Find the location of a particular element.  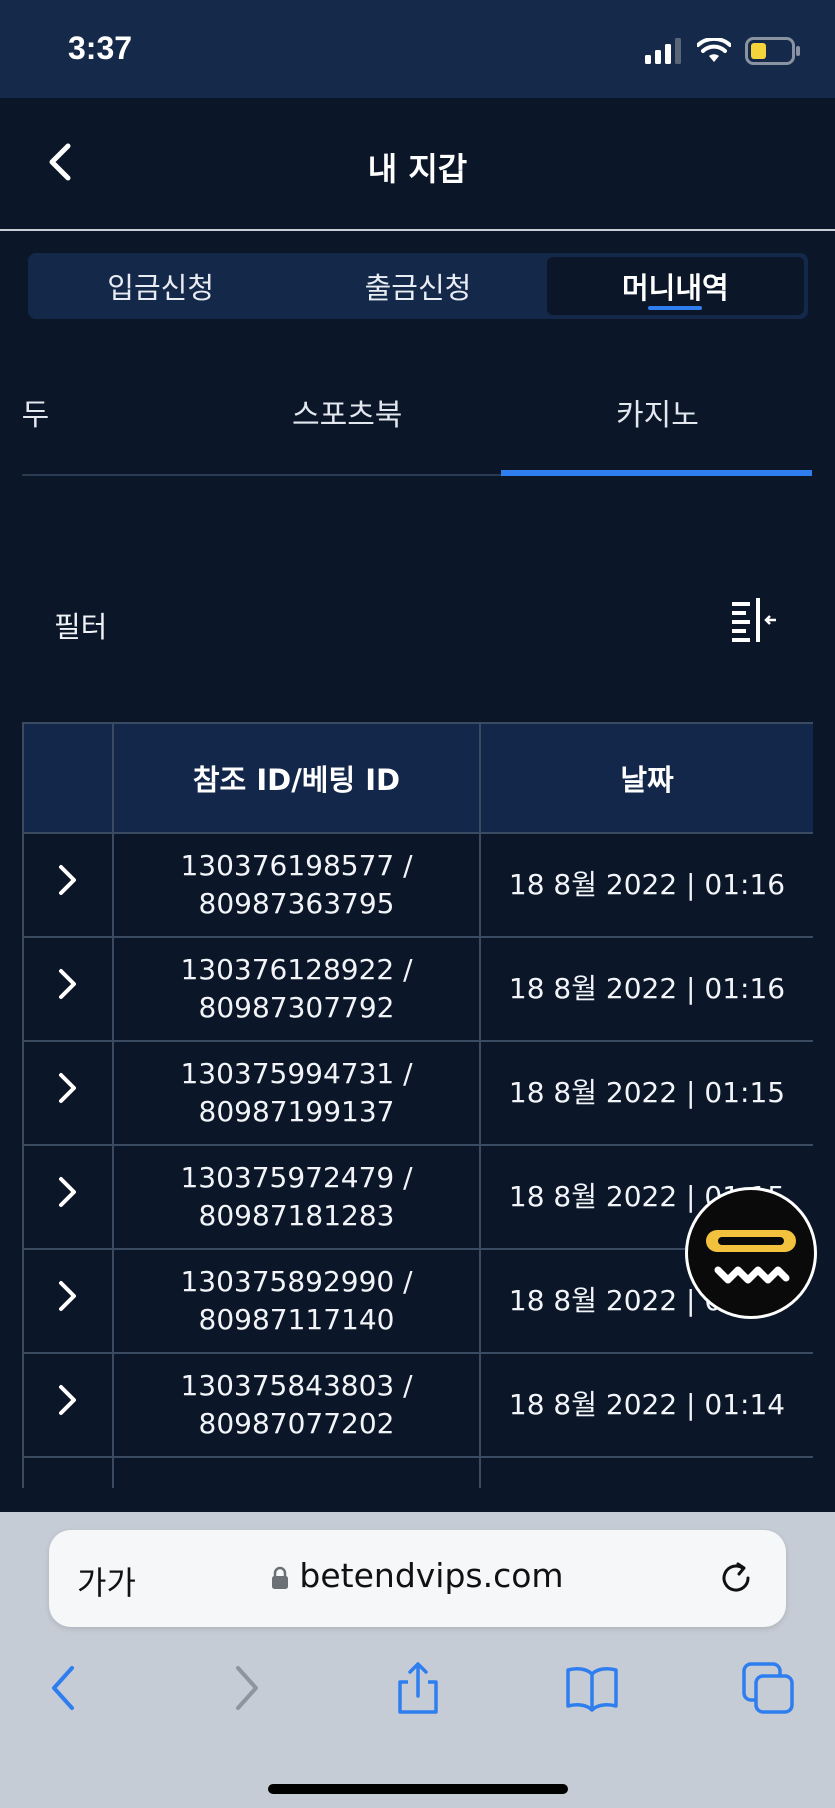

reload-icon is located at coordinates (736, 1578).